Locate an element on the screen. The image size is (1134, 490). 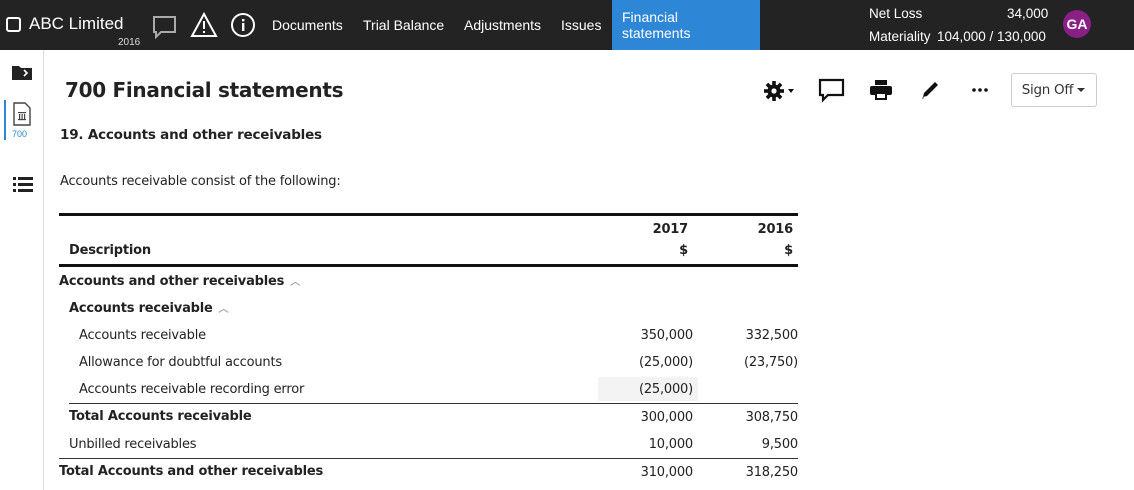
print-icon is located at coordinates (881, 92).